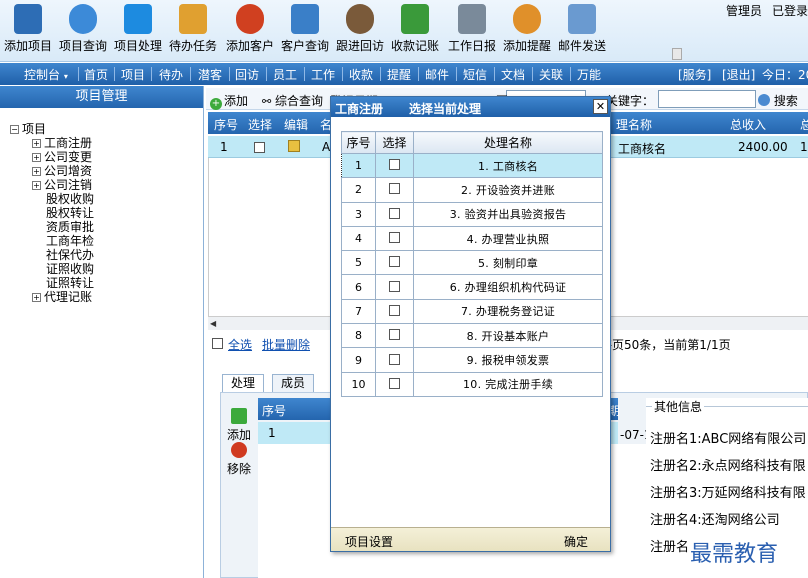 This screenshot has width=808, height=578. Describe the element at coordinates (738, 74) in the screenshot. I see `nav-logout-link: [退出]` at that location.